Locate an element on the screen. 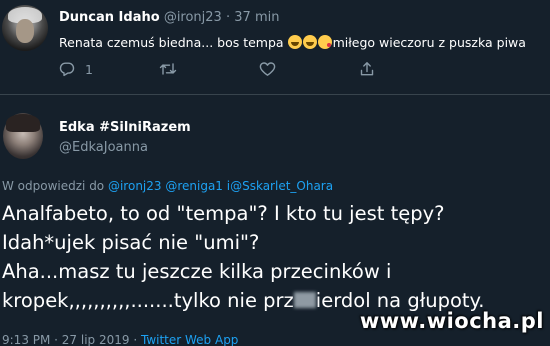 The width and height of the screenshot is (550, 346). retweet-button is located at coordinates (168, 69).